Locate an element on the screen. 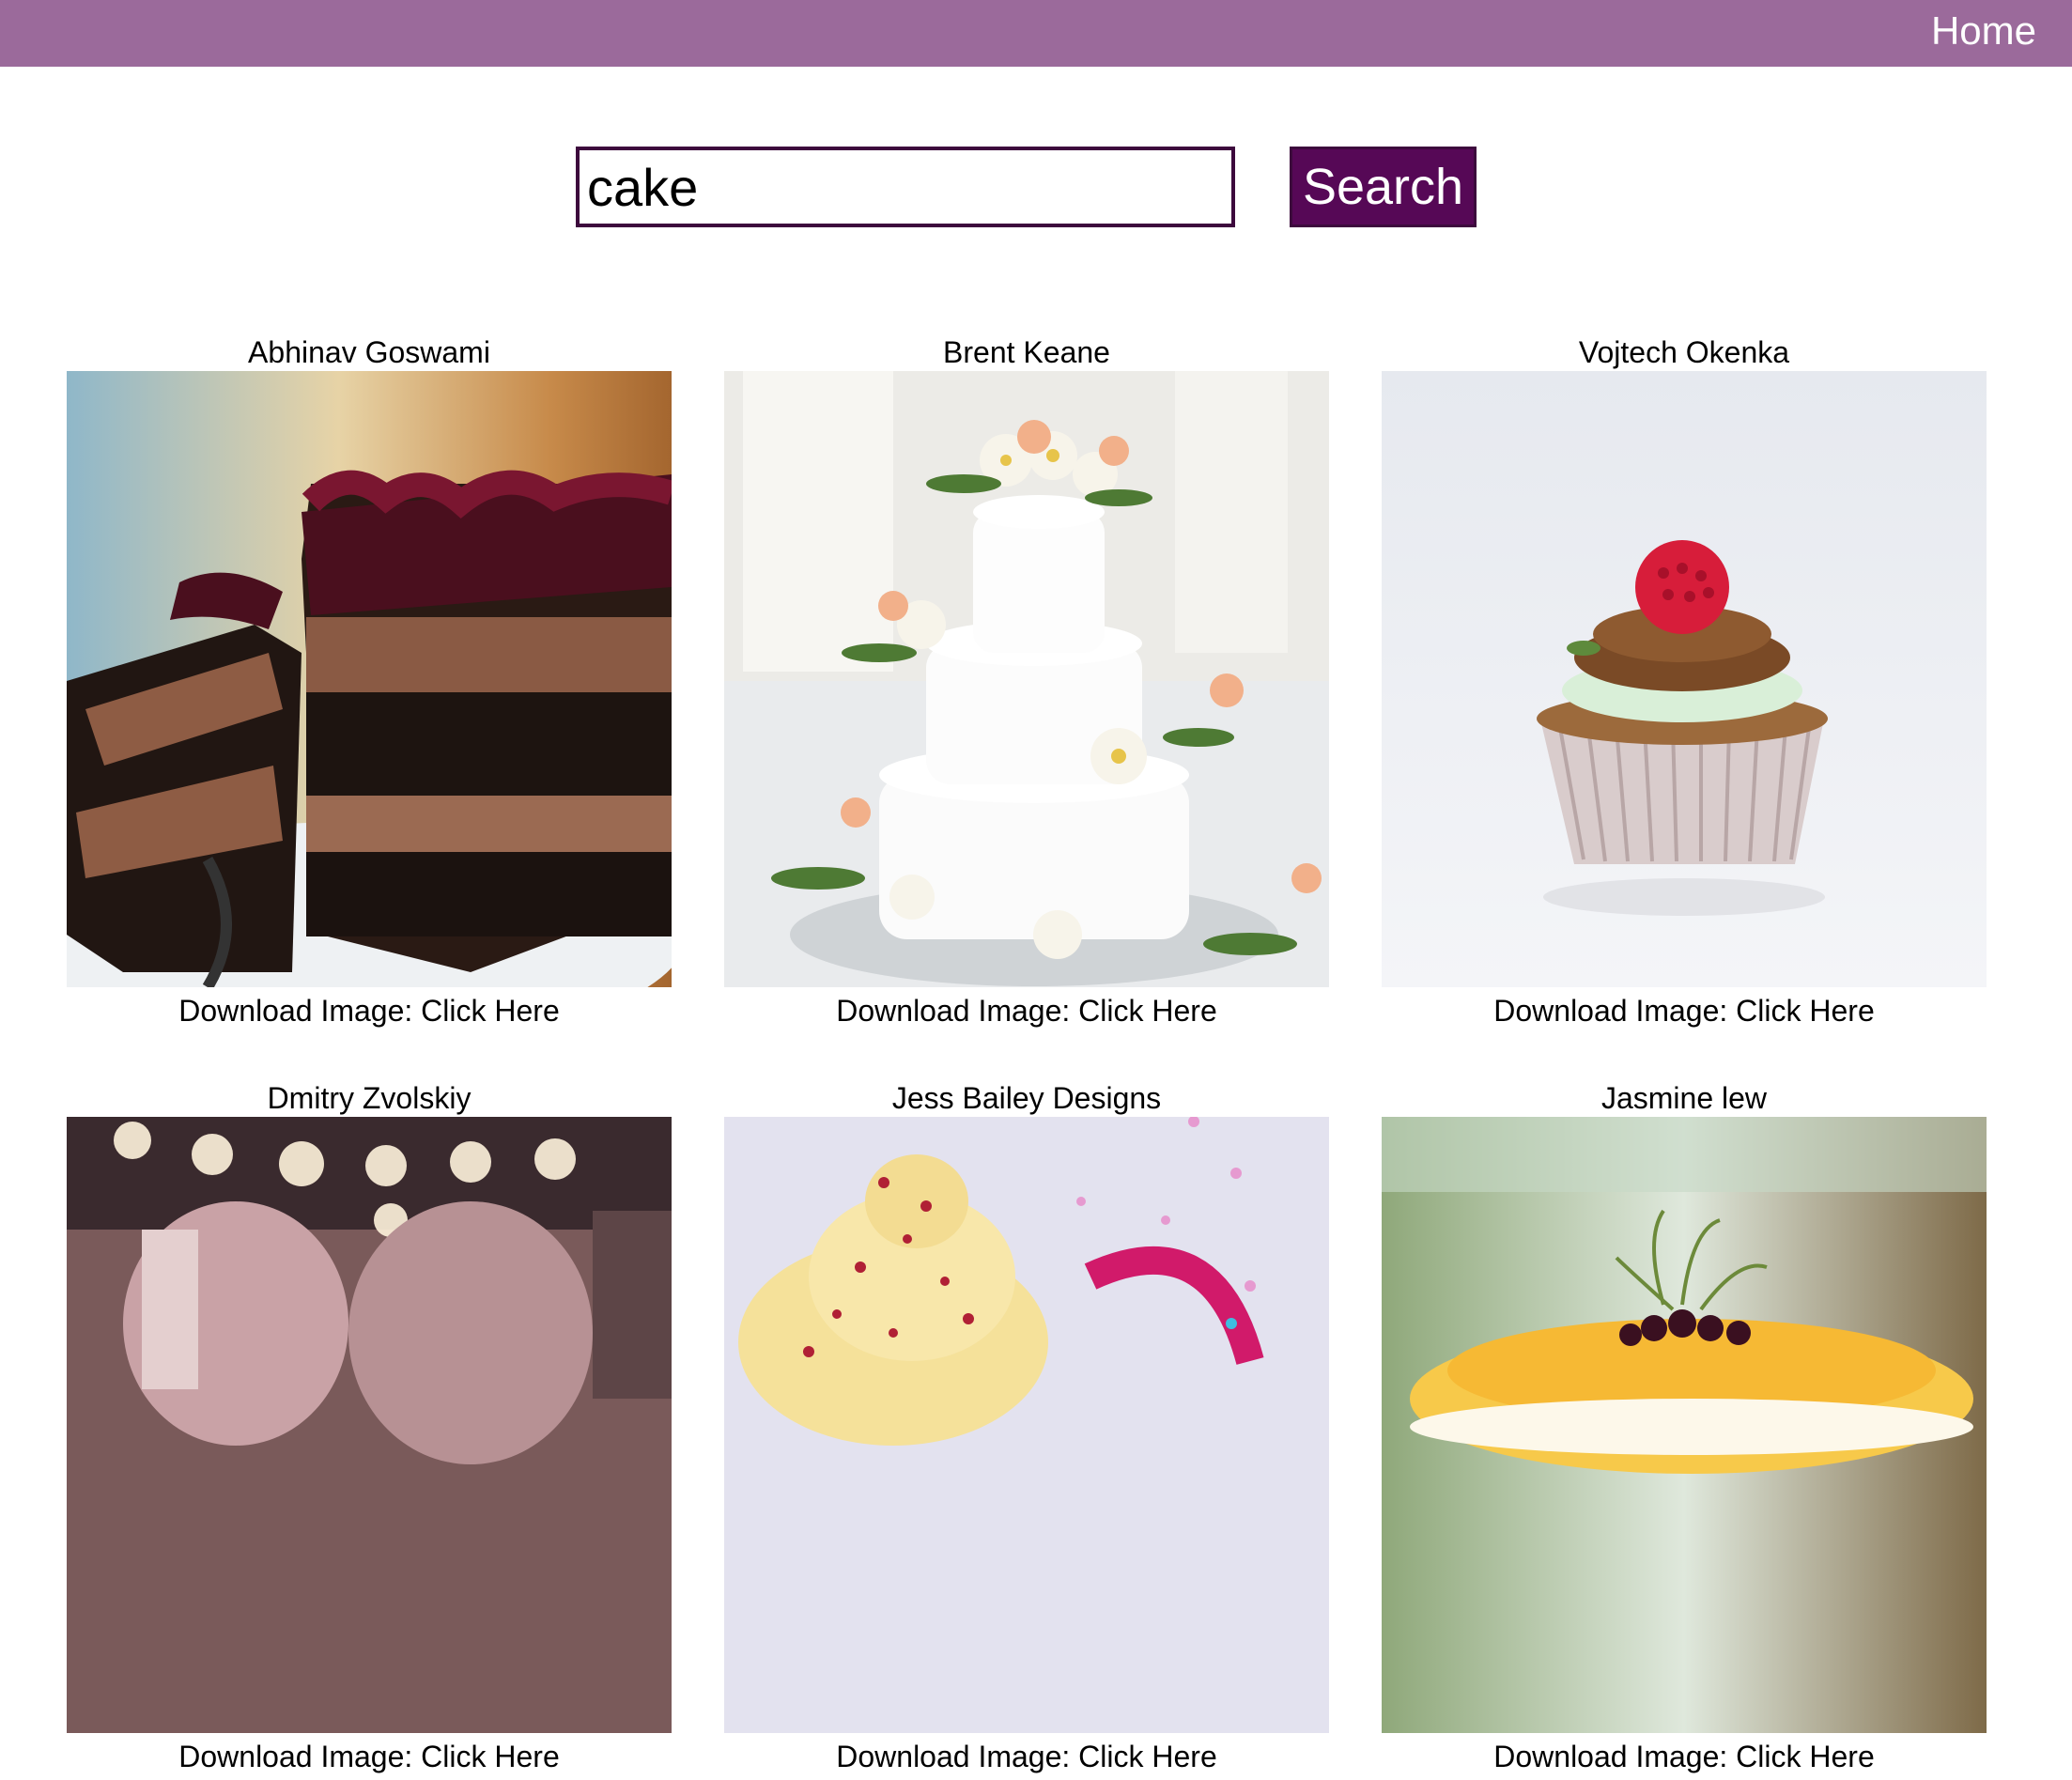  top-nav-bar: Home is located at coordinates (1036, 34).